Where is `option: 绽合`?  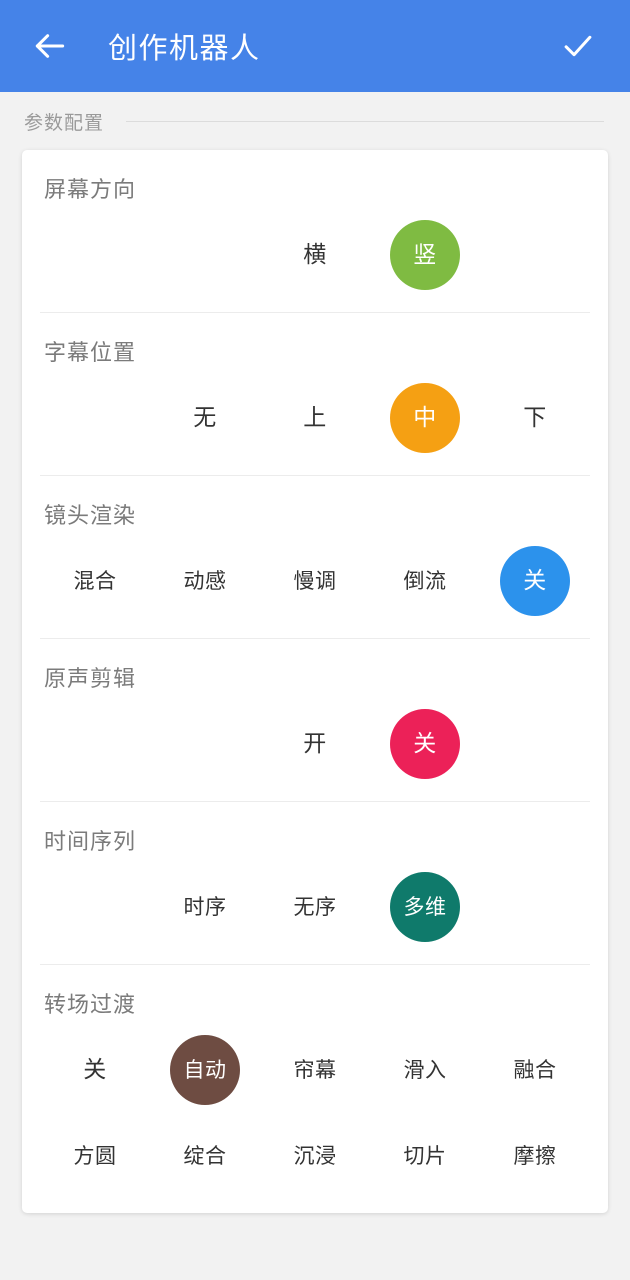
option: 绽合 is located at coordinates (205, 1156).